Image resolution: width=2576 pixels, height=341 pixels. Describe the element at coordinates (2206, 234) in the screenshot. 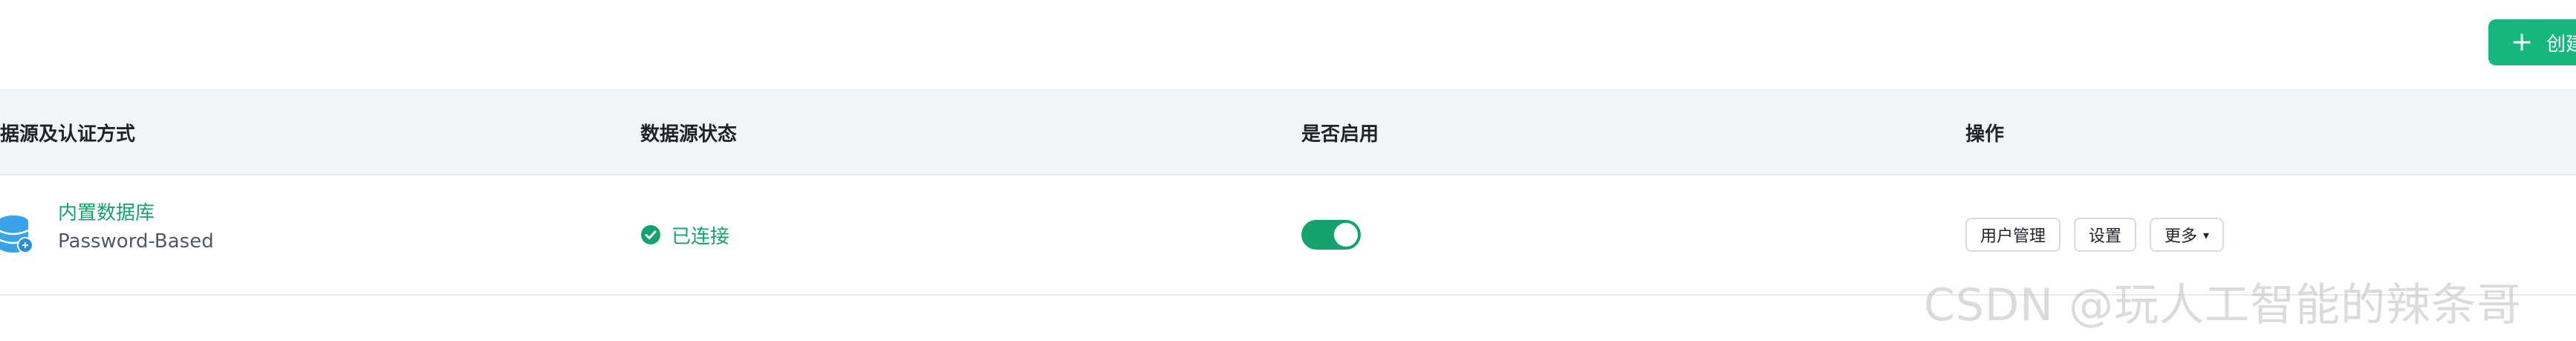

I see `caret-down-icon: ▾` at that location.